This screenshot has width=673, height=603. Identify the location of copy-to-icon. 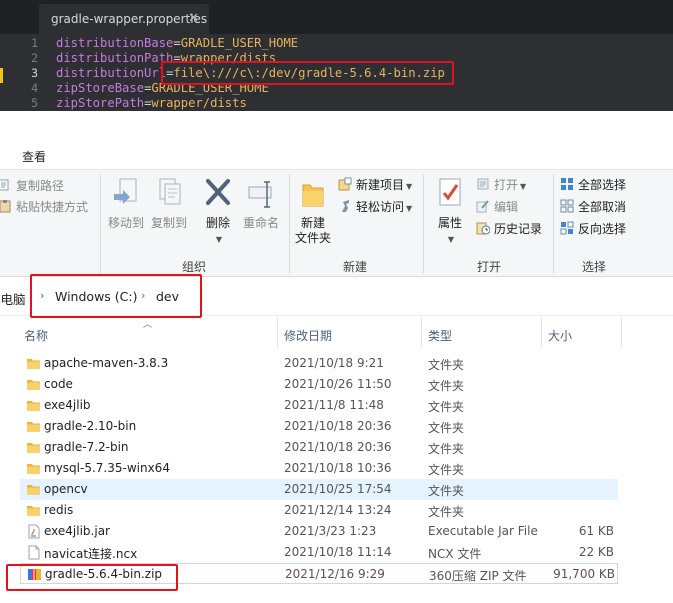
(170, 191).